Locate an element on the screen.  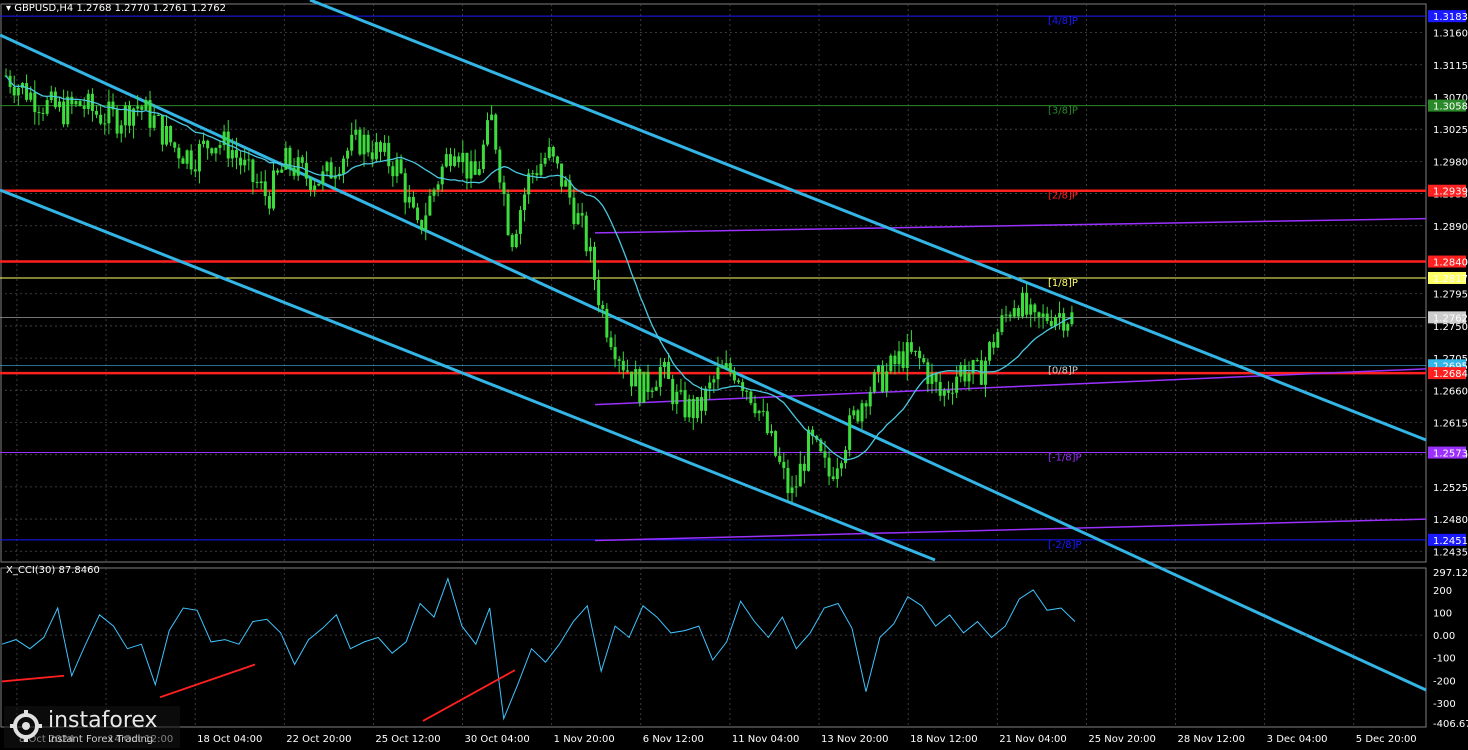
time-tick-label: 22 Oct 20:00 is located at coordinates (318, 739).